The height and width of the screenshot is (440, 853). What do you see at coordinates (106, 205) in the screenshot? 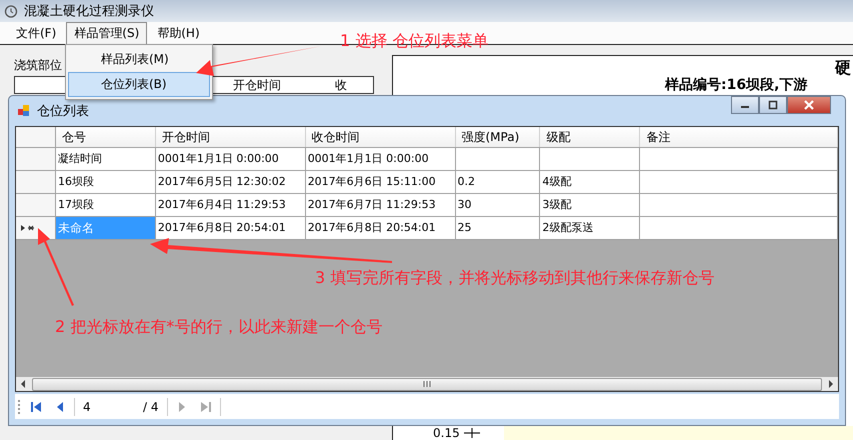
I see `table-cell: 17坝段` at bounding box center [106, 205].